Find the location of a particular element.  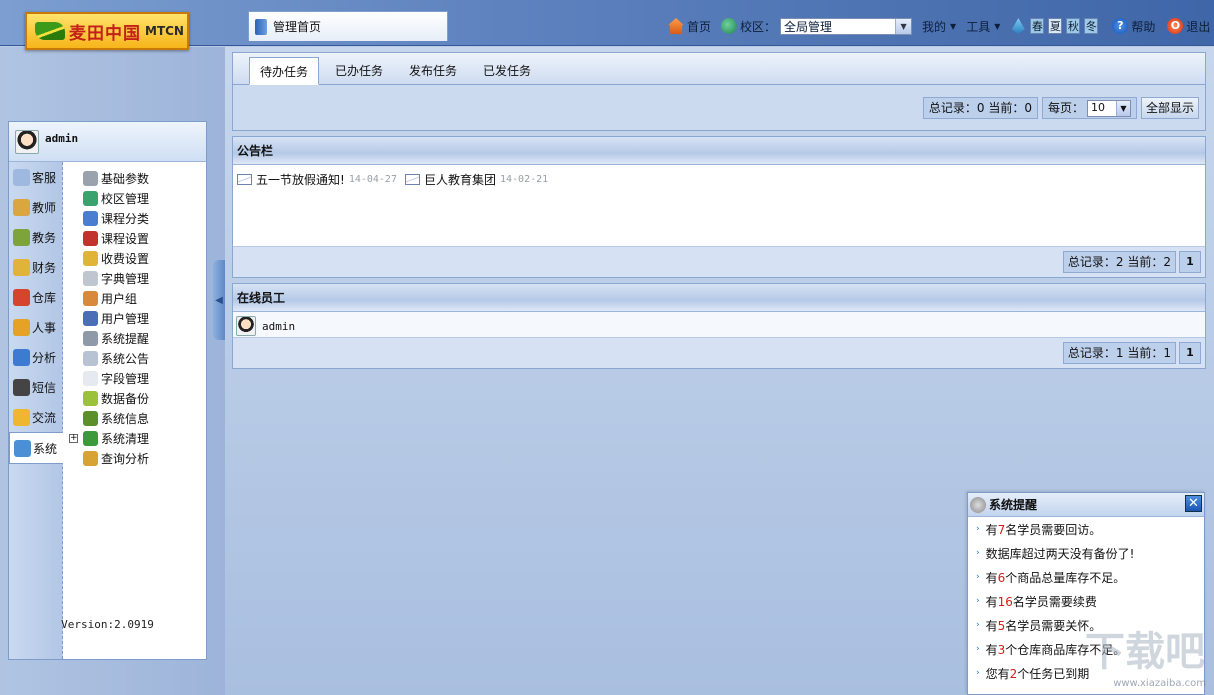

reminder-text: 有7名学员需要回访。 is located at coordinates (1044, 529).